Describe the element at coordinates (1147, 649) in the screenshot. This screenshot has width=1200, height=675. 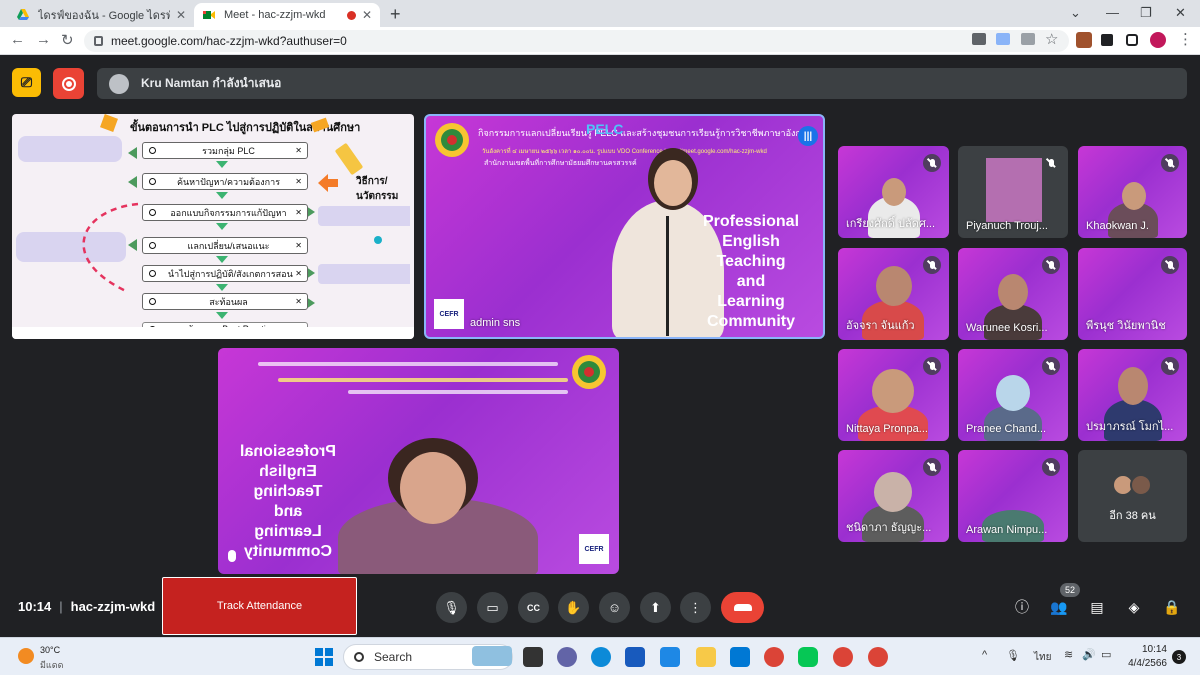
I see `clock-time: 10:14` at that location.